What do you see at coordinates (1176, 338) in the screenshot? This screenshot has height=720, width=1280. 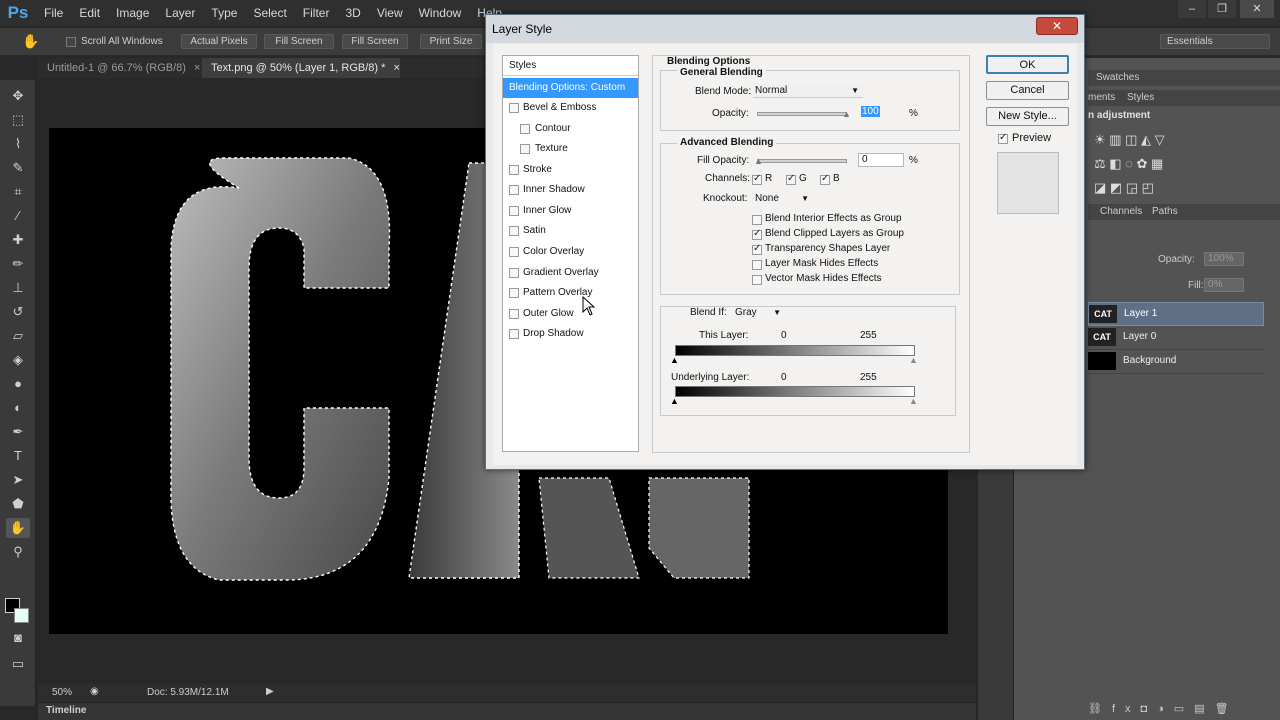 I see `layer-row-layer0: CAT Layer 0` at bounding box center [1176, 338].